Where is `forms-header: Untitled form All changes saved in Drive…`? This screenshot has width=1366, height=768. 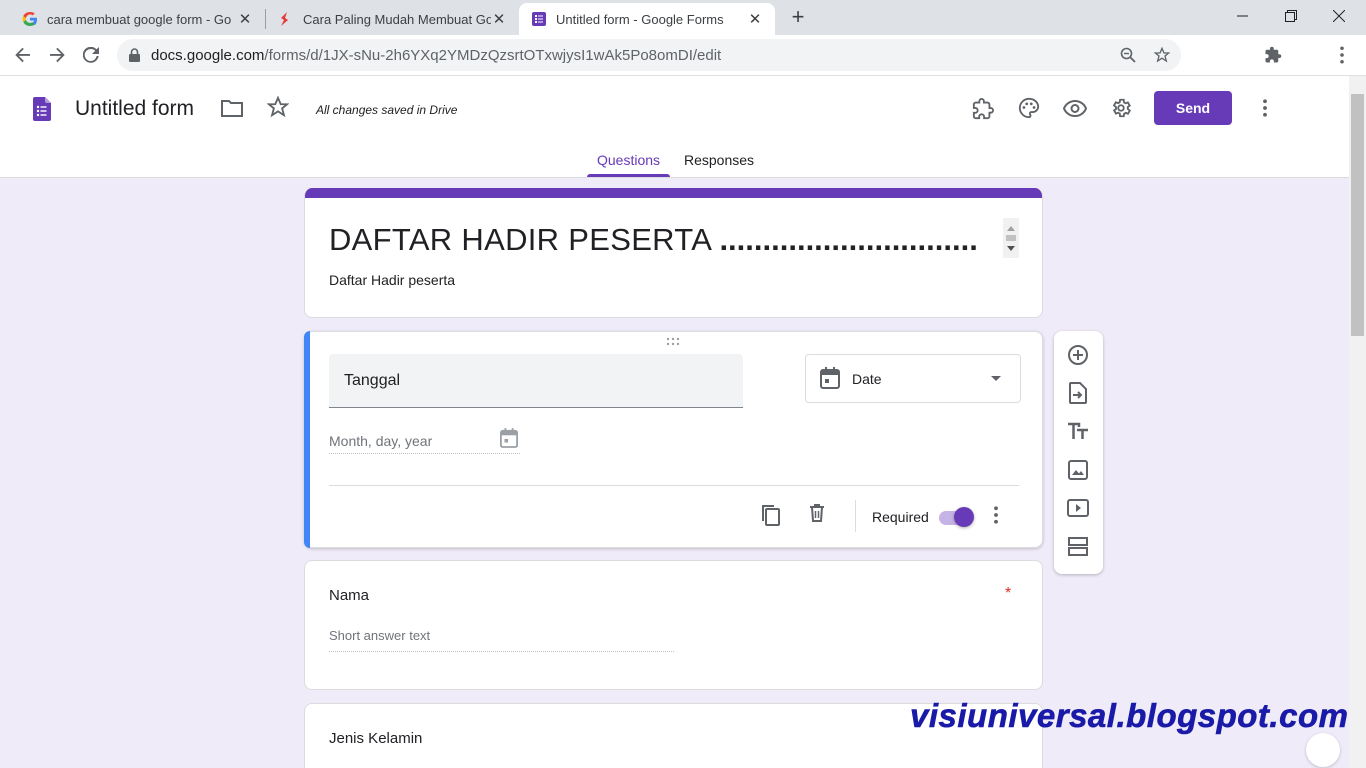 forms-header: Untitled form All changes saved in Drive… is located at coordinates (674, 127).